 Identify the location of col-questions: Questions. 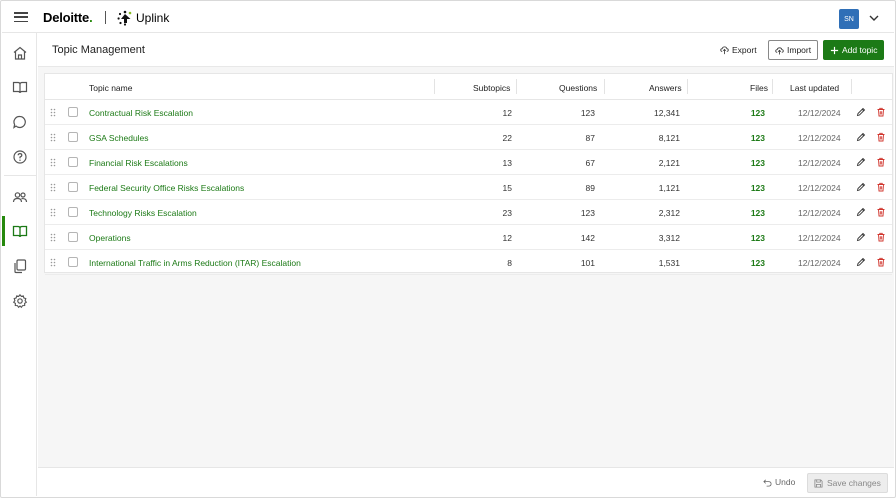
(578, 88).